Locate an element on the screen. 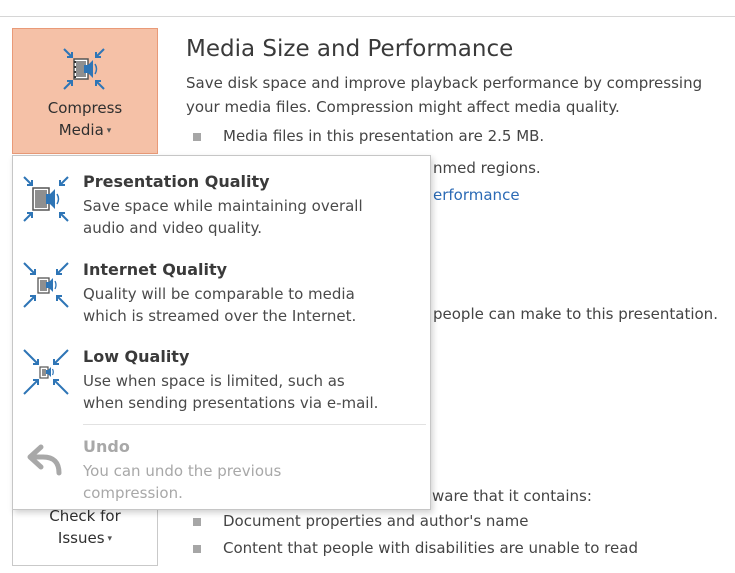 This screenshot has width=735, height=573. compress-media-button: Compress Media ▾ is located at coordinates (85, 91).